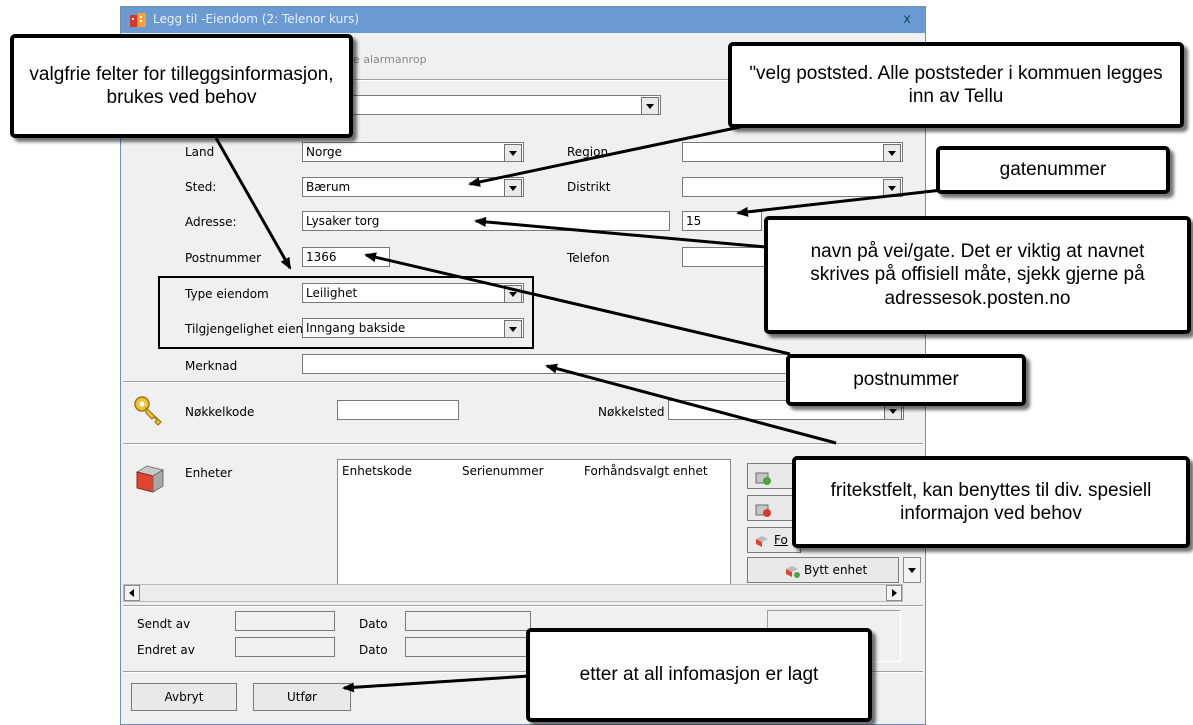  Describe the element at coordinates (699, 675) in the screenshot. I see `callout-etter: etter at all infomasjon er lagt` at that location.